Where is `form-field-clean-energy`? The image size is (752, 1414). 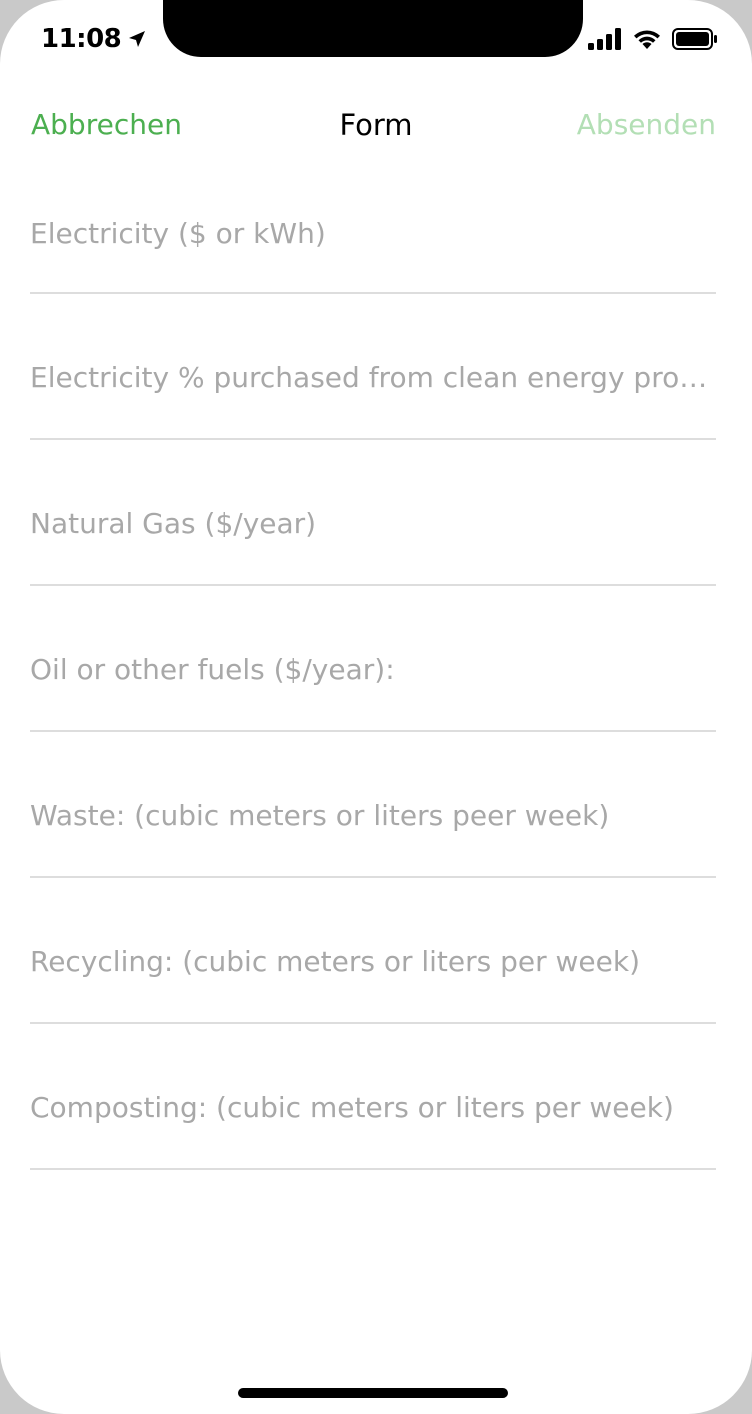 form-field-clean-energy is located at coordinates (373, 367).